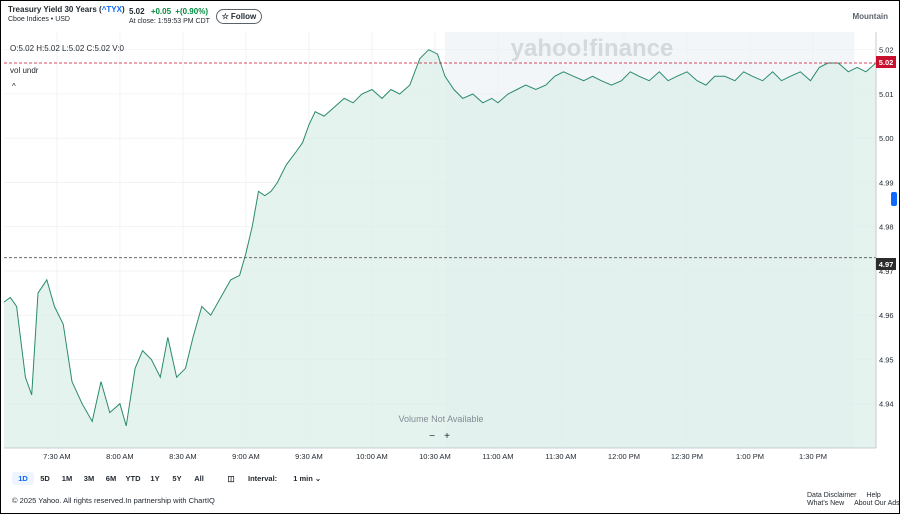  What do you see at coordinates (318, 478) in the screenshot?
I see `chevron-down-icon: ⌄` at bounding box center [318, 478].